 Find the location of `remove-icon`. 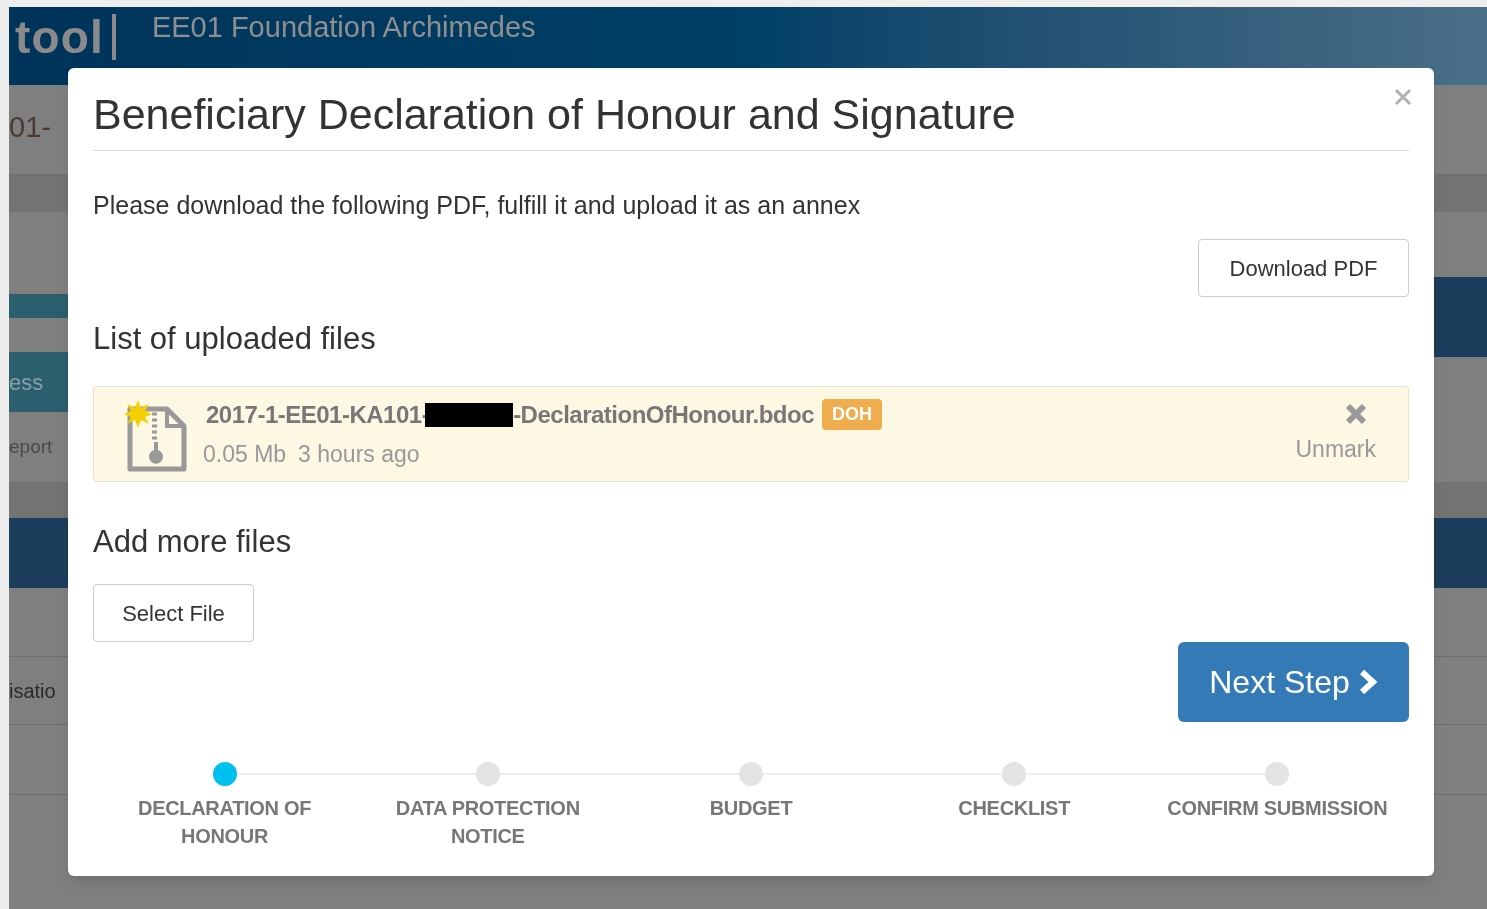

remove-icon is located at coordinates (1356, 413).